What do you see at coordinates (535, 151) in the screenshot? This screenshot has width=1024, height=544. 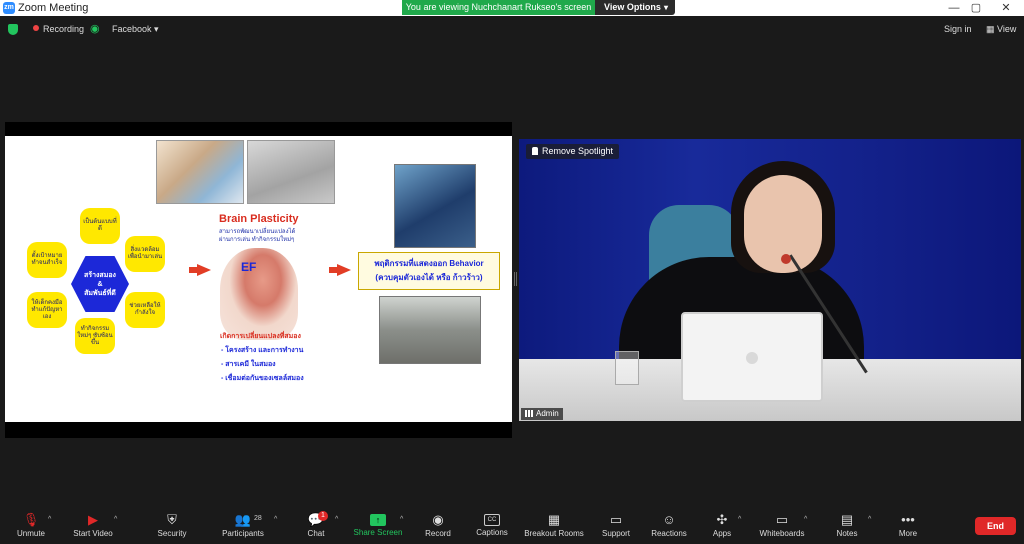 I see `pin-icon` at bounding box center [535, 151].